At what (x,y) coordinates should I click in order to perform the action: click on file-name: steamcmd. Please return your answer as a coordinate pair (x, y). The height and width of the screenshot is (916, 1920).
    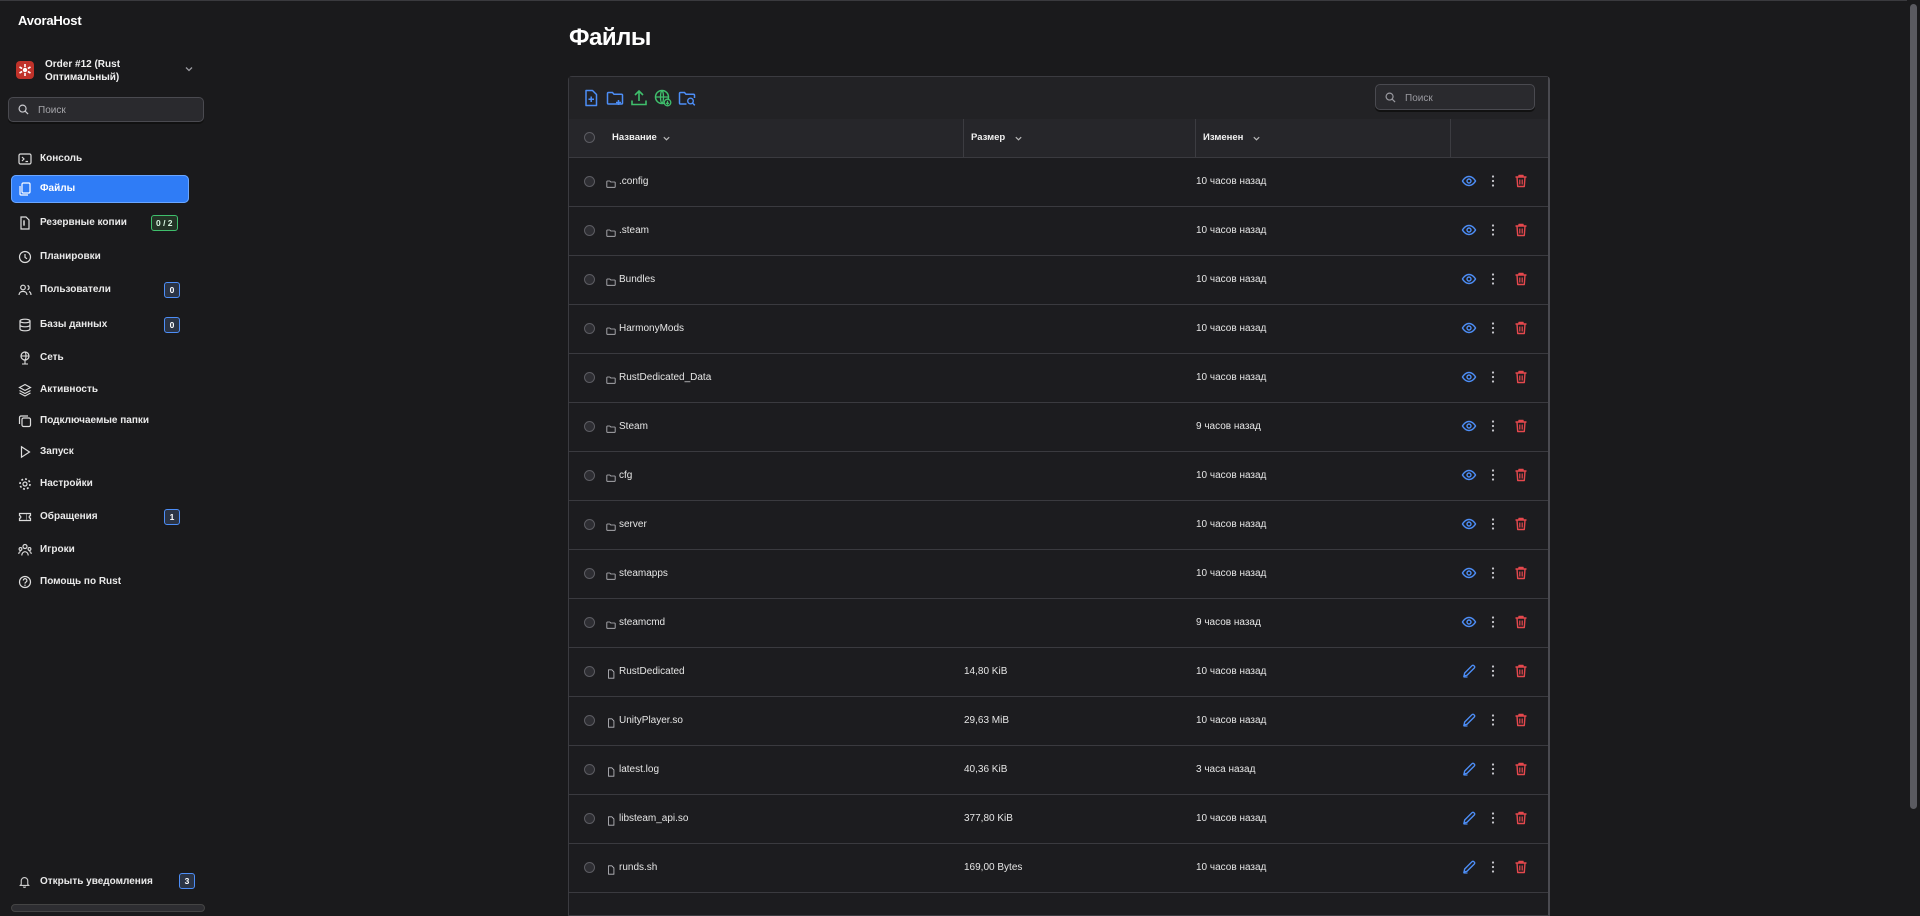
    Looking at the image, I should click on (642, 622).